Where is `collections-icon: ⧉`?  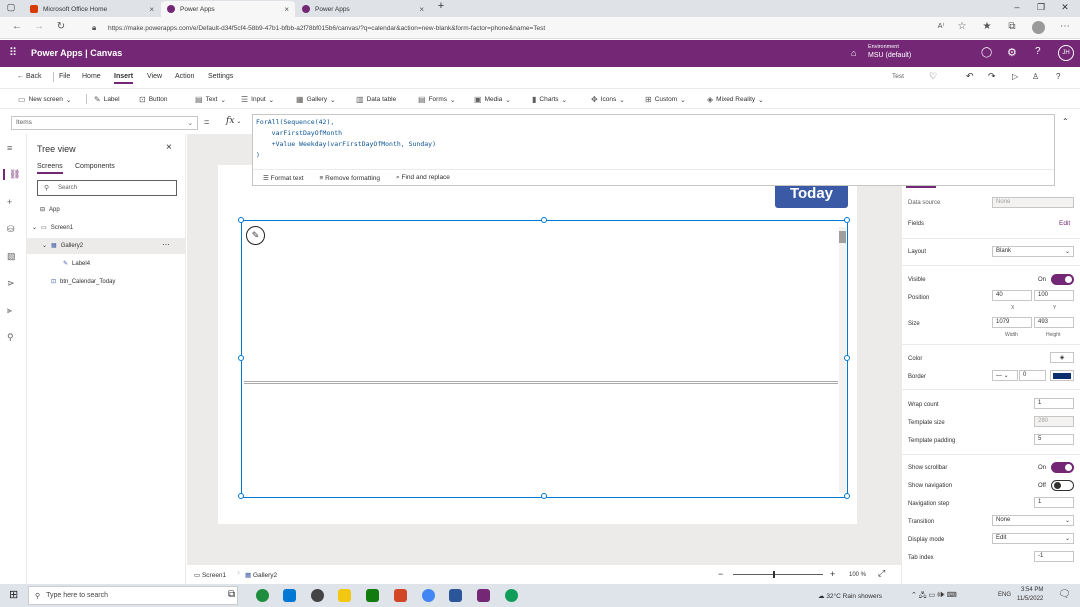
collections-icon: ⧉ is located at coordinates (1012, 26).